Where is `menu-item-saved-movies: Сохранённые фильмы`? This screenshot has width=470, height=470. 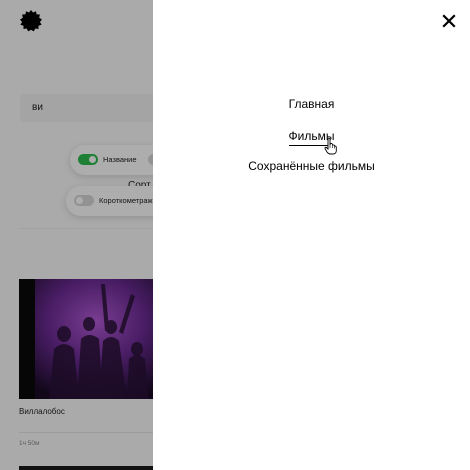
menu-item-saved-movies: Сохранённые фильмы is located at coordinates (311, 166).